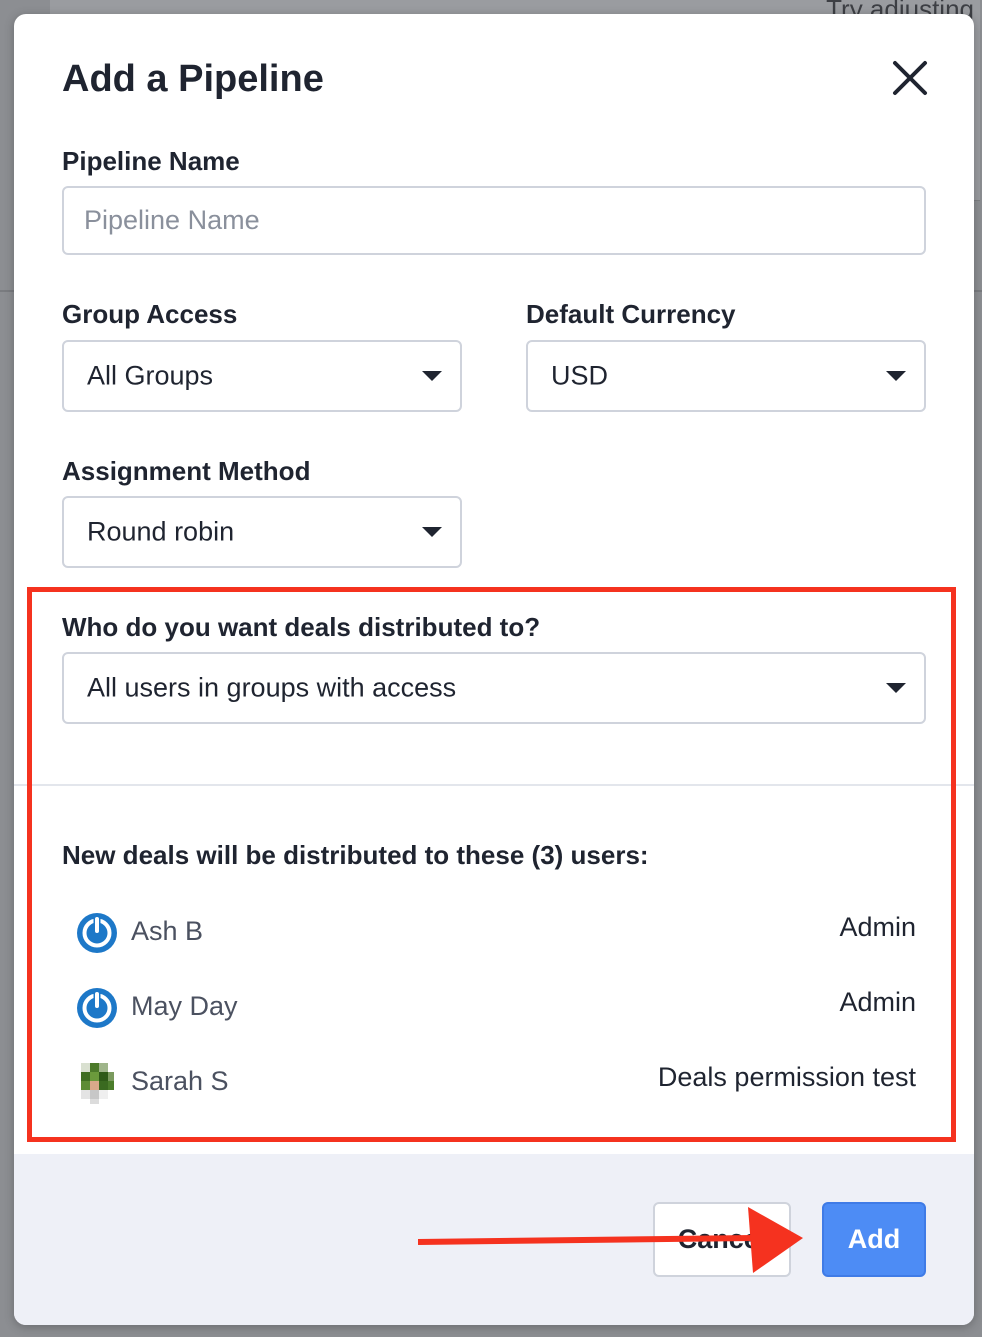 The width and height of the screenshot is (982, 1337). I want to click on assignment-method-select: Round robin, so click(262, 532).